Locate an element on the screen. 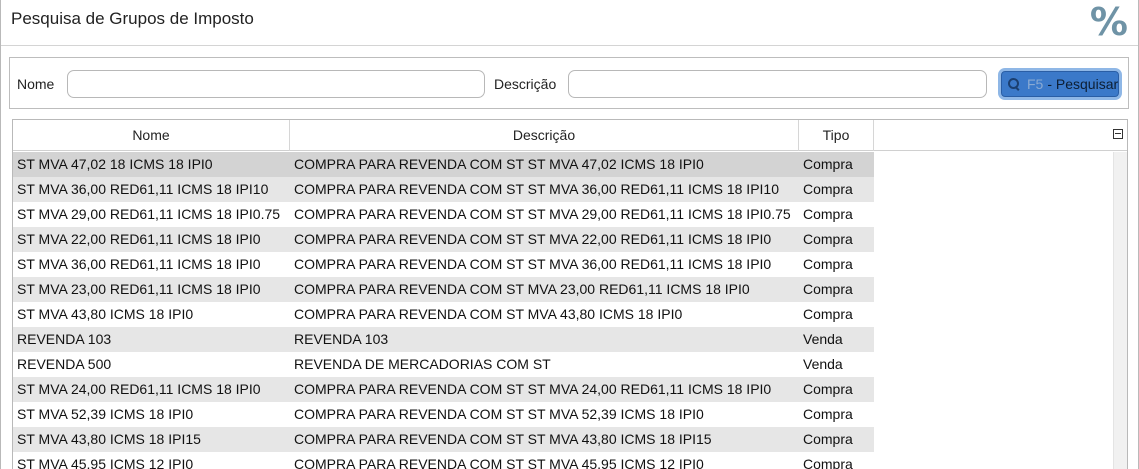 The width and height of the screenshot is (1139, 469). cell-nome: ST MVA 45,95 ICMS 12 IPI0 is located at coordinates (105, 462).